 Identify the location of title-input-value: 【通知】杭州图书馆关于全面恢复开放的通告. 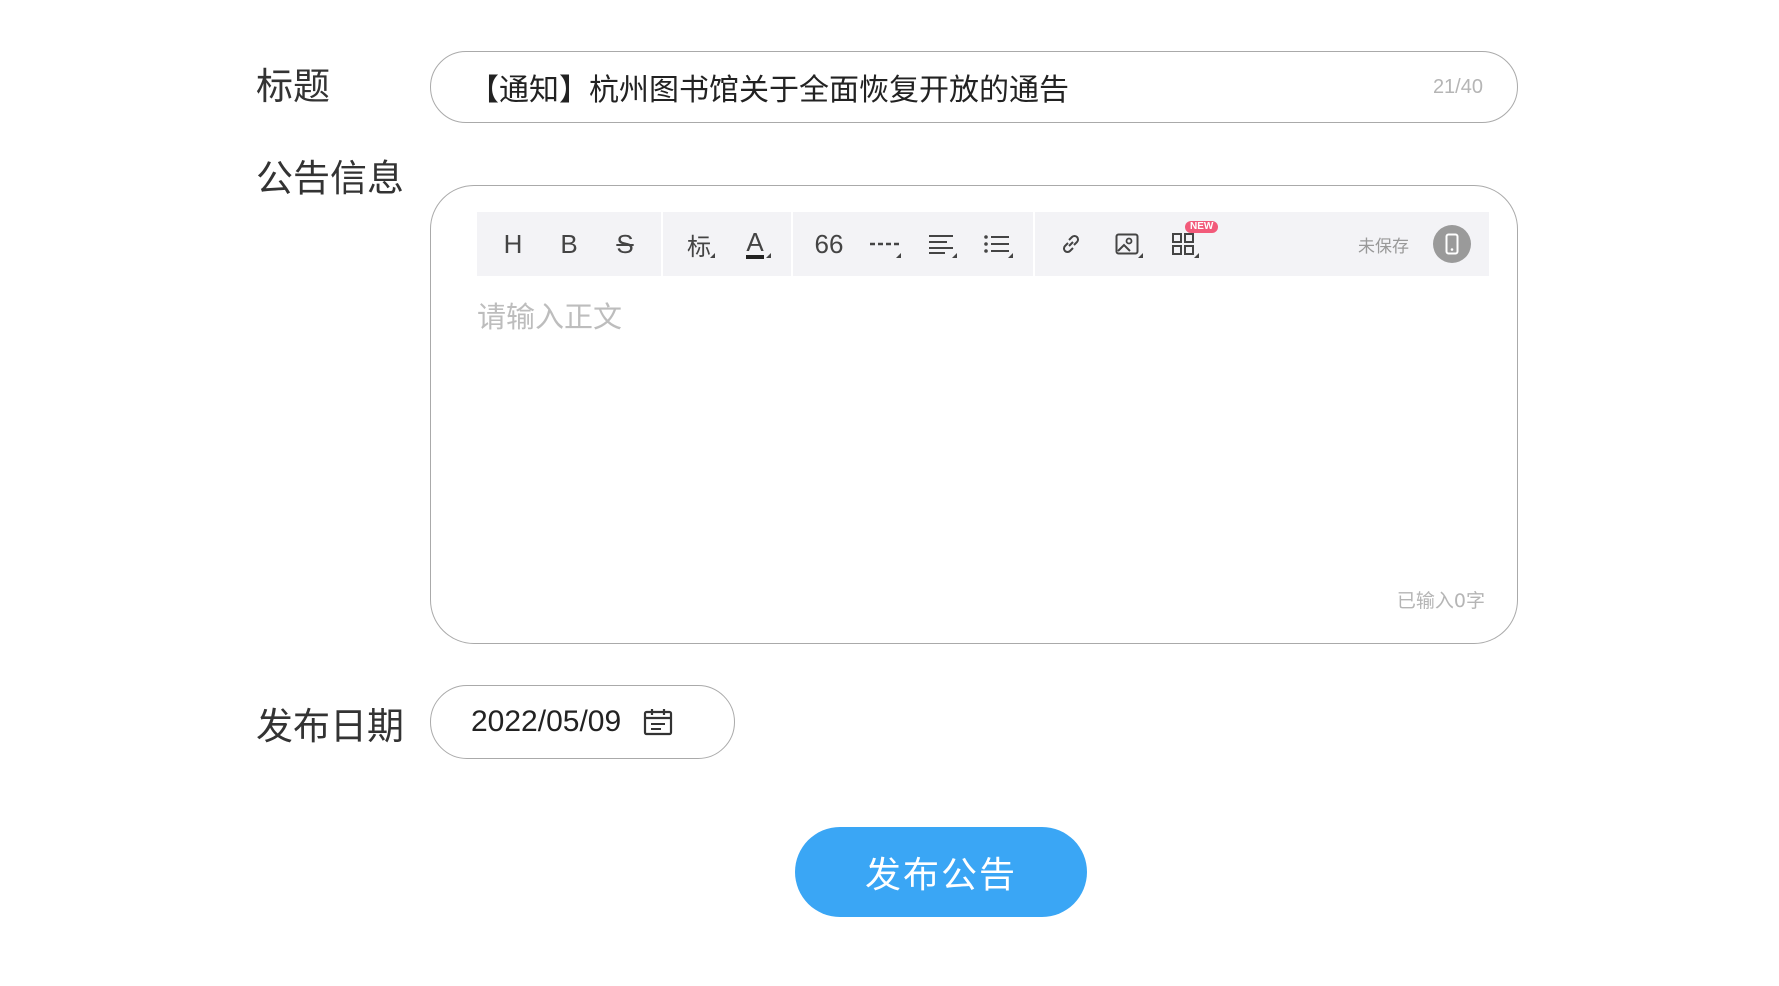
(951, 87).